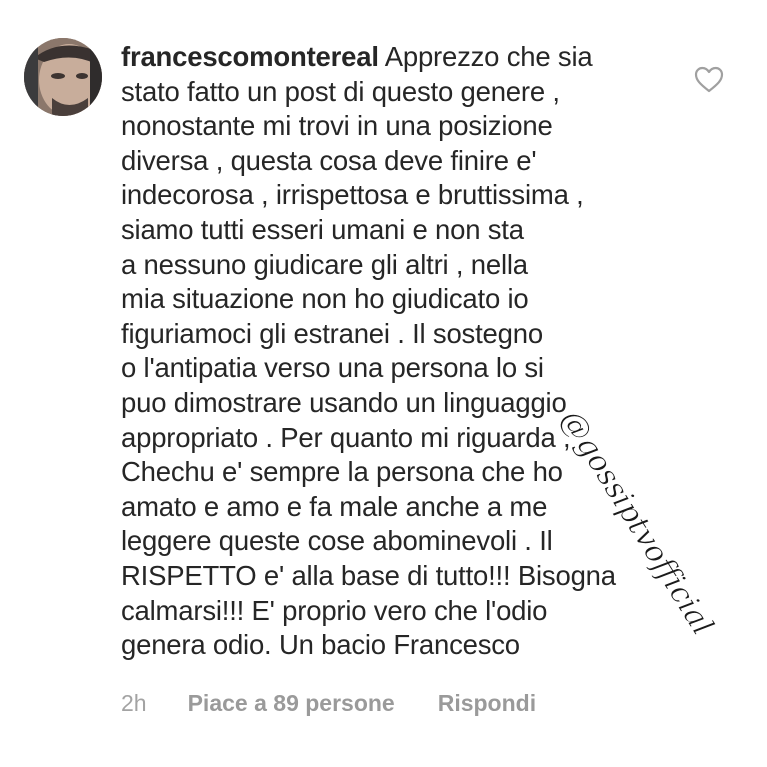  I want to click on comment-line: francescomontereal Apprezzo che sia, so click(401, 57).